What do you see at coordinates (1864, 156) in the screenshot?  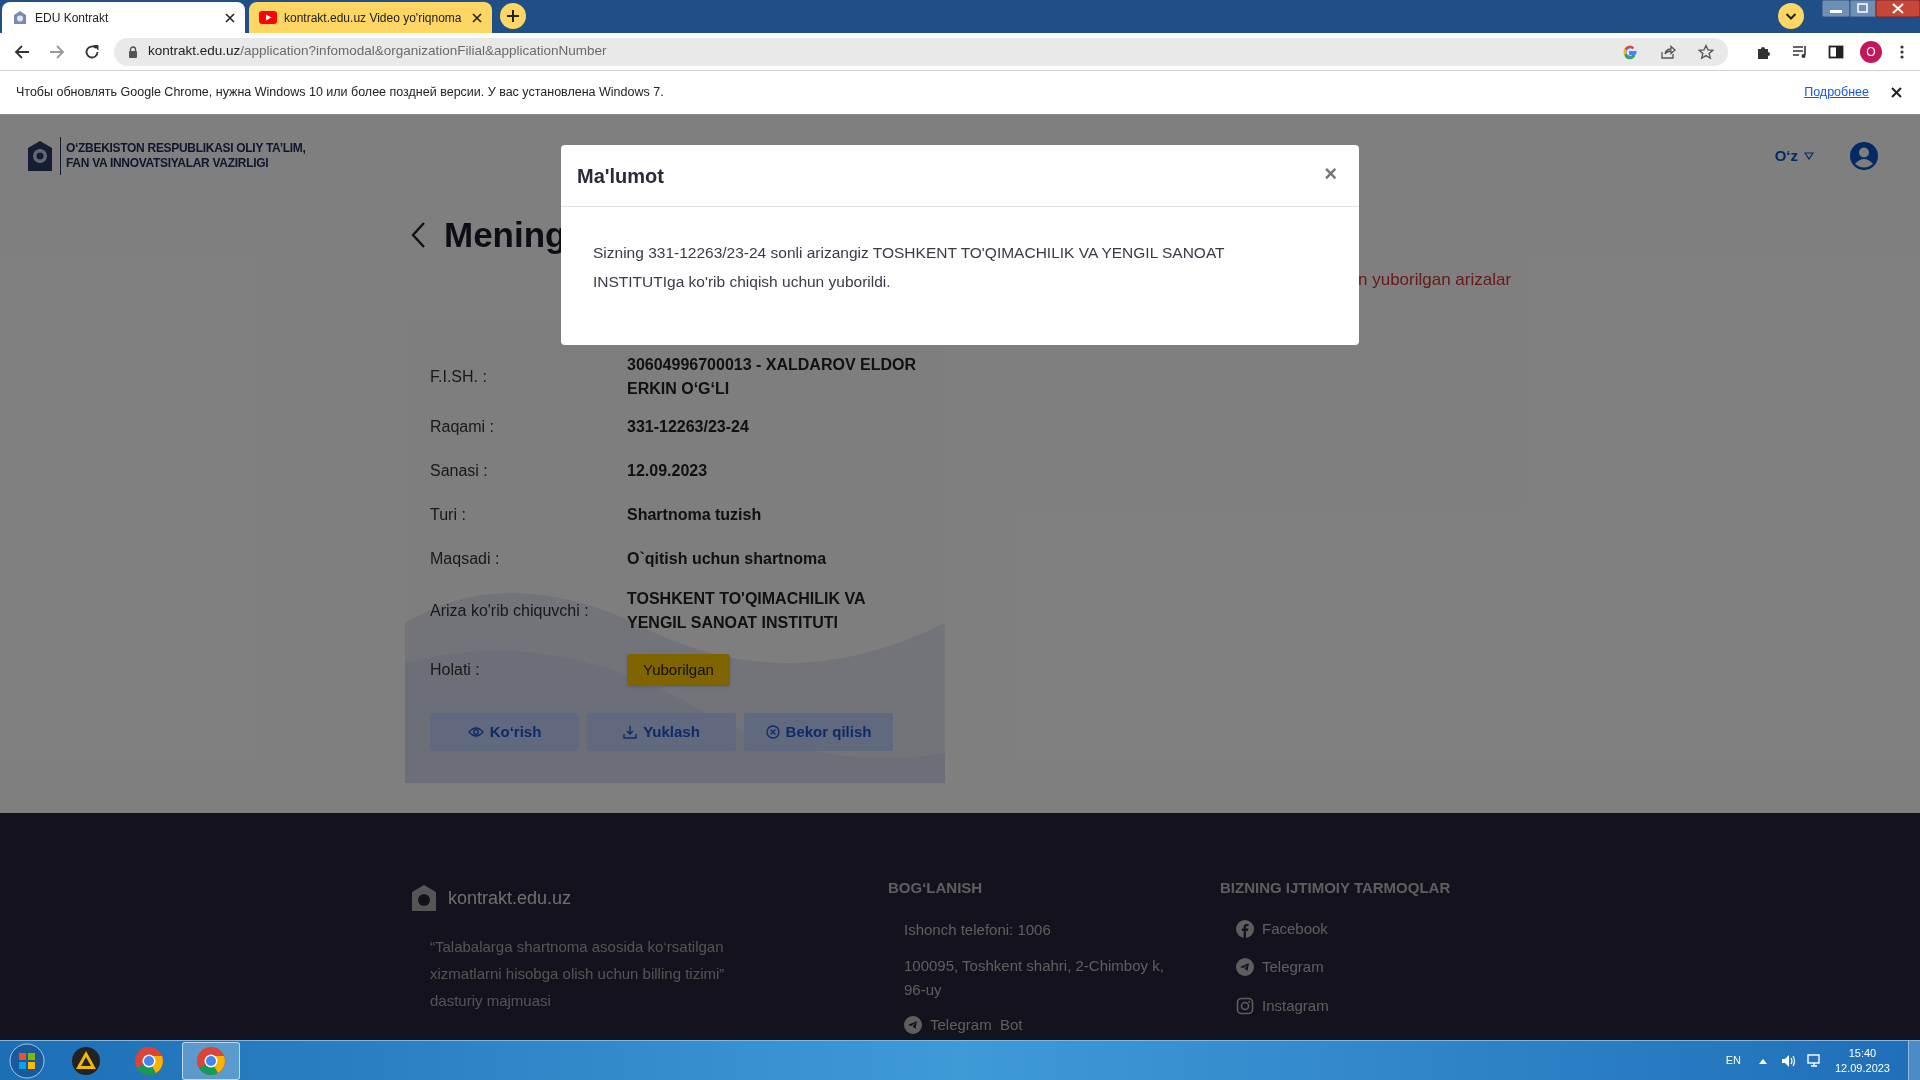 I see `user-icon` at bounding box center [1864, 156].